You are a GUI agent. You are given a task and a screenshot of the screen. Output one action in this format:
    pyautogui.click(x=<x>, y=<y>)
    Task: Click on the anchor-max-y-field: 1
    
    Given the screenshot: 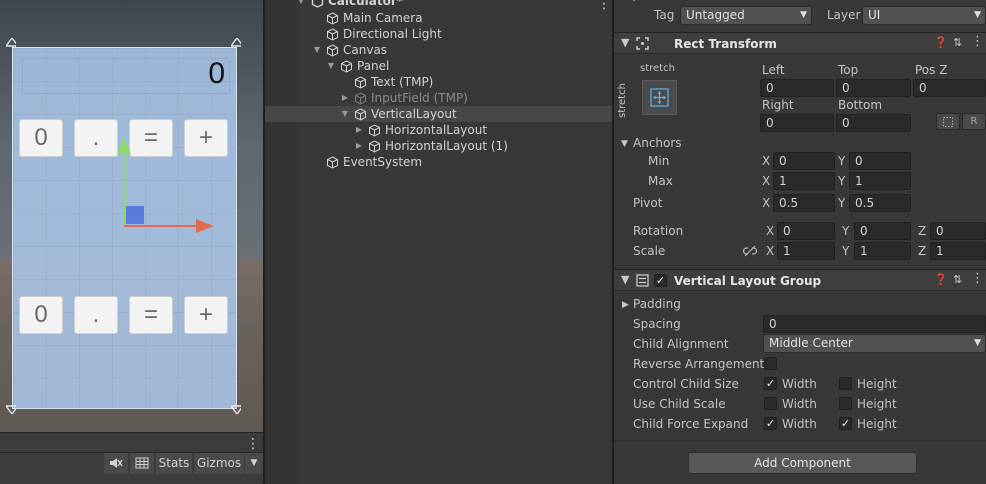 What is the action you would take?
    pyautogui.click(x=880, y=181)
    